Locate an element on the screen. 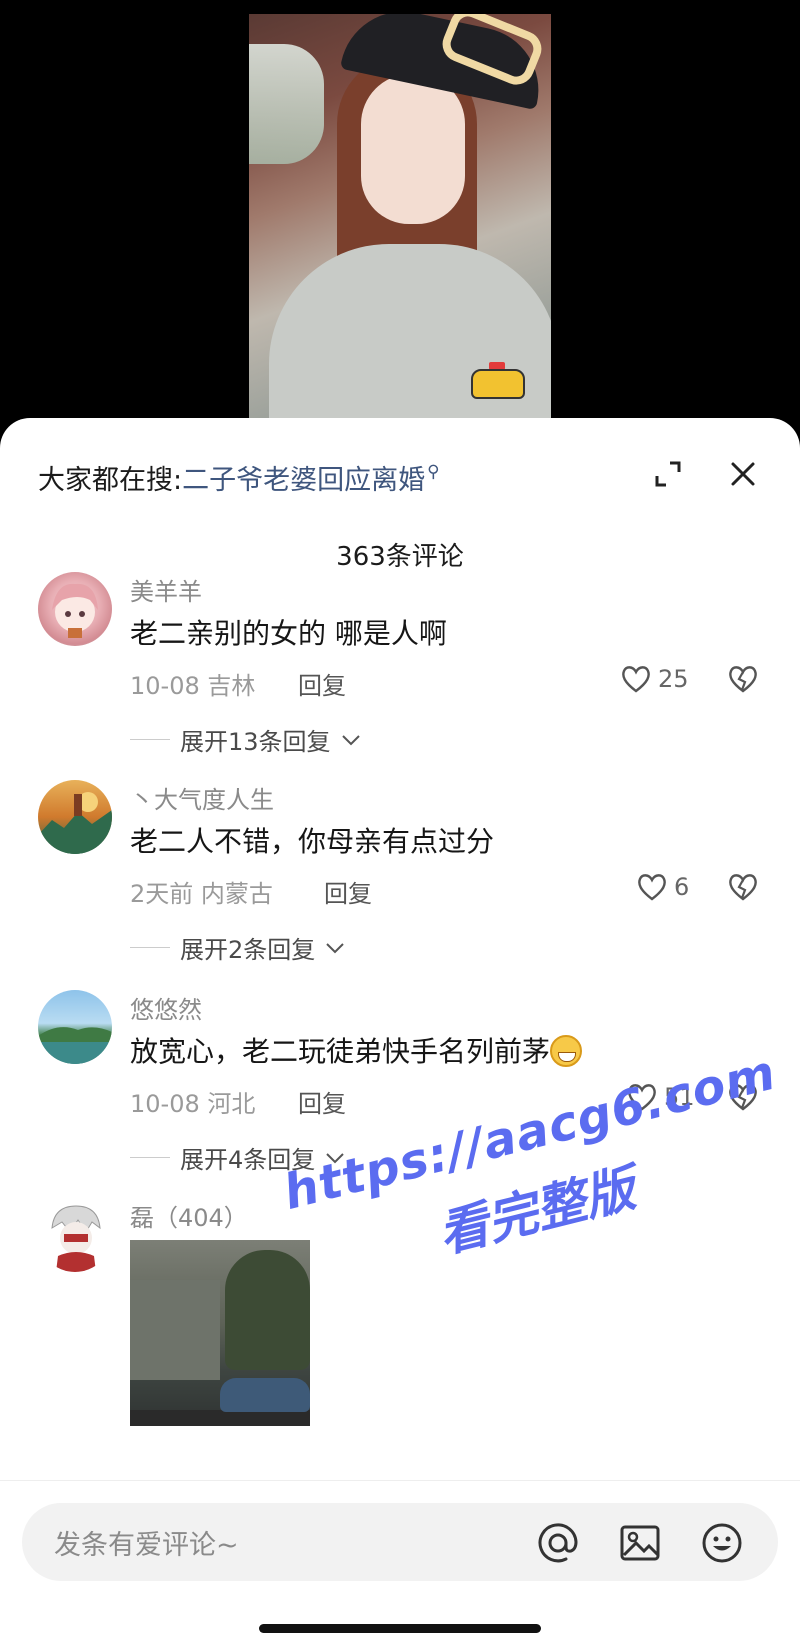 The image size is (800, 1652). at-icon is located at coordinates (558, 1543).